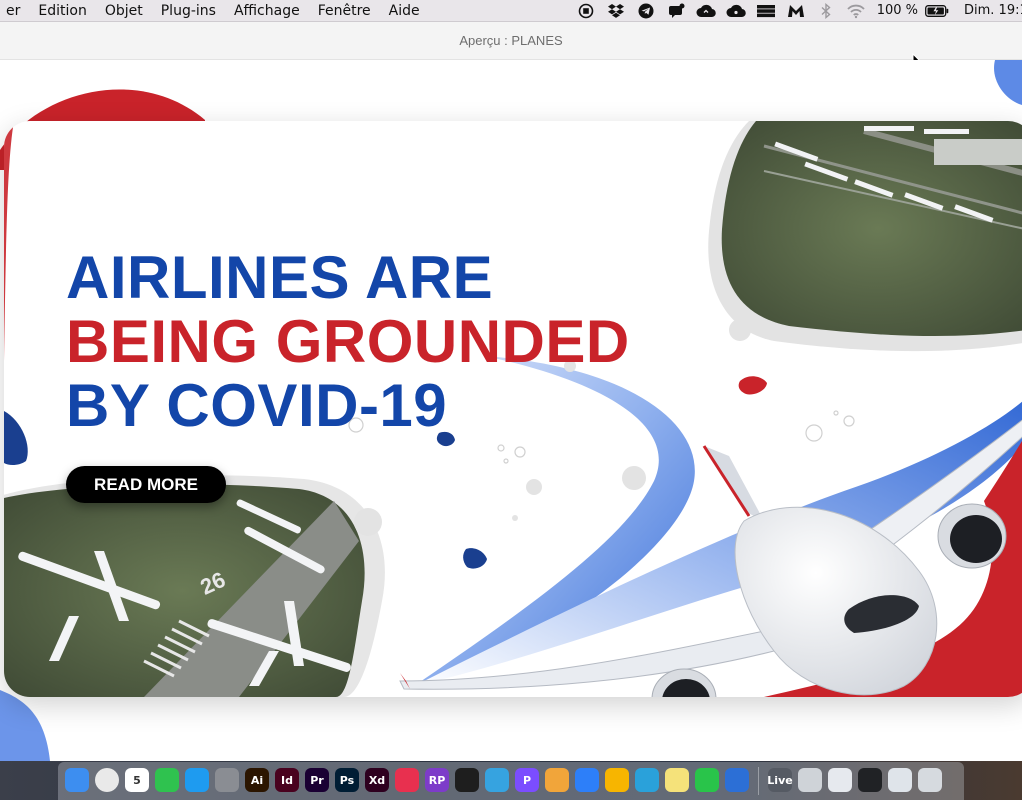 The height and width of the screenshot is (800, 1022). I want to click on whatsapp-tile, so click(707, 780).